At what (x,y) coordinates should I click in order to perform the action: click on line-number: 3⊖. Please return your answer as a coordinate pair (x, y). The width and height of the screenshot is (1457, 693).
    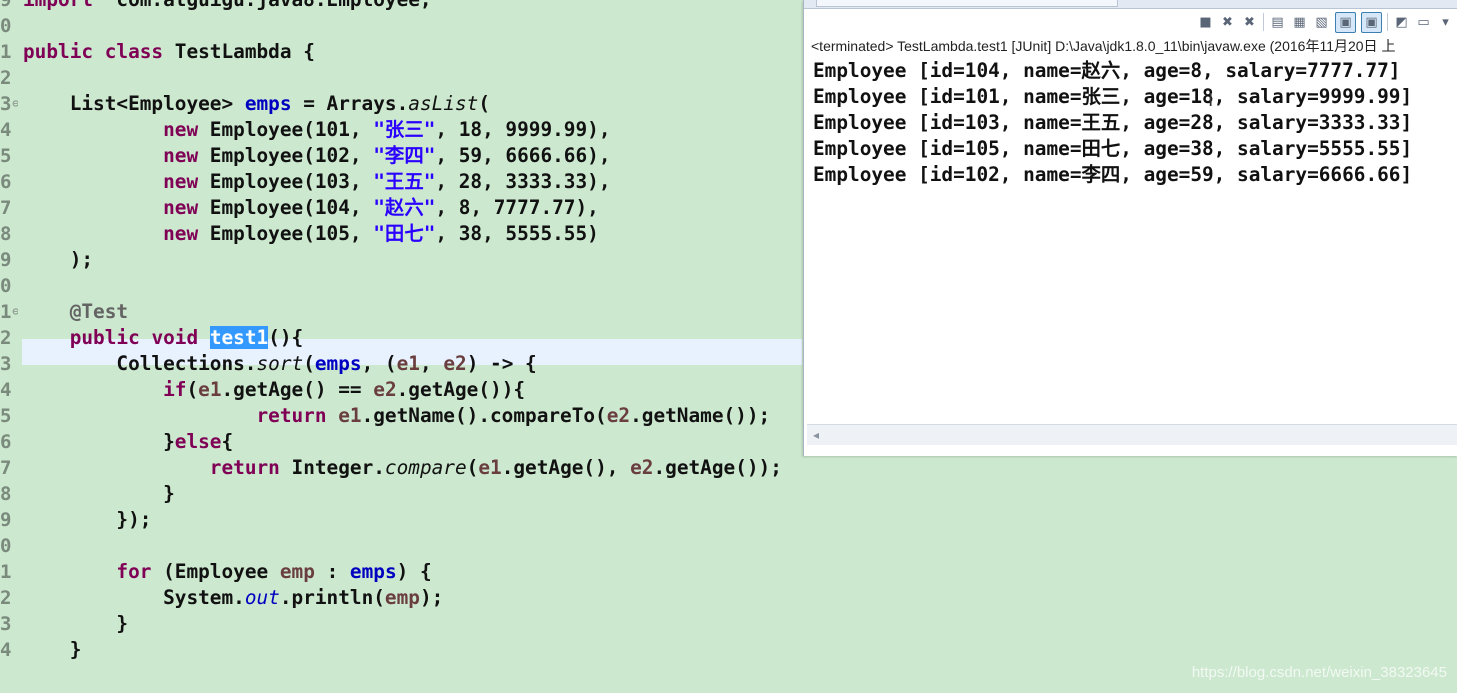
    Looking at the image, I should click on (9, 104).